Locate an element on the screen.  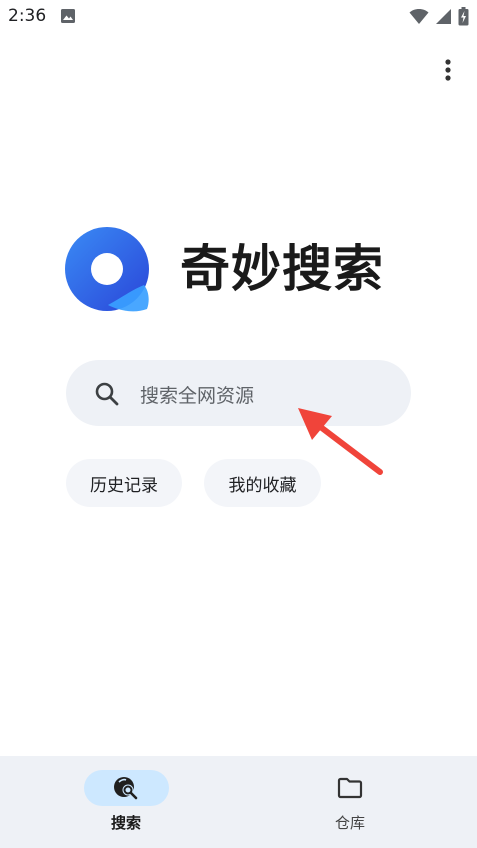
nav-label-search: 搜索 is located at coordinates (125, 823).